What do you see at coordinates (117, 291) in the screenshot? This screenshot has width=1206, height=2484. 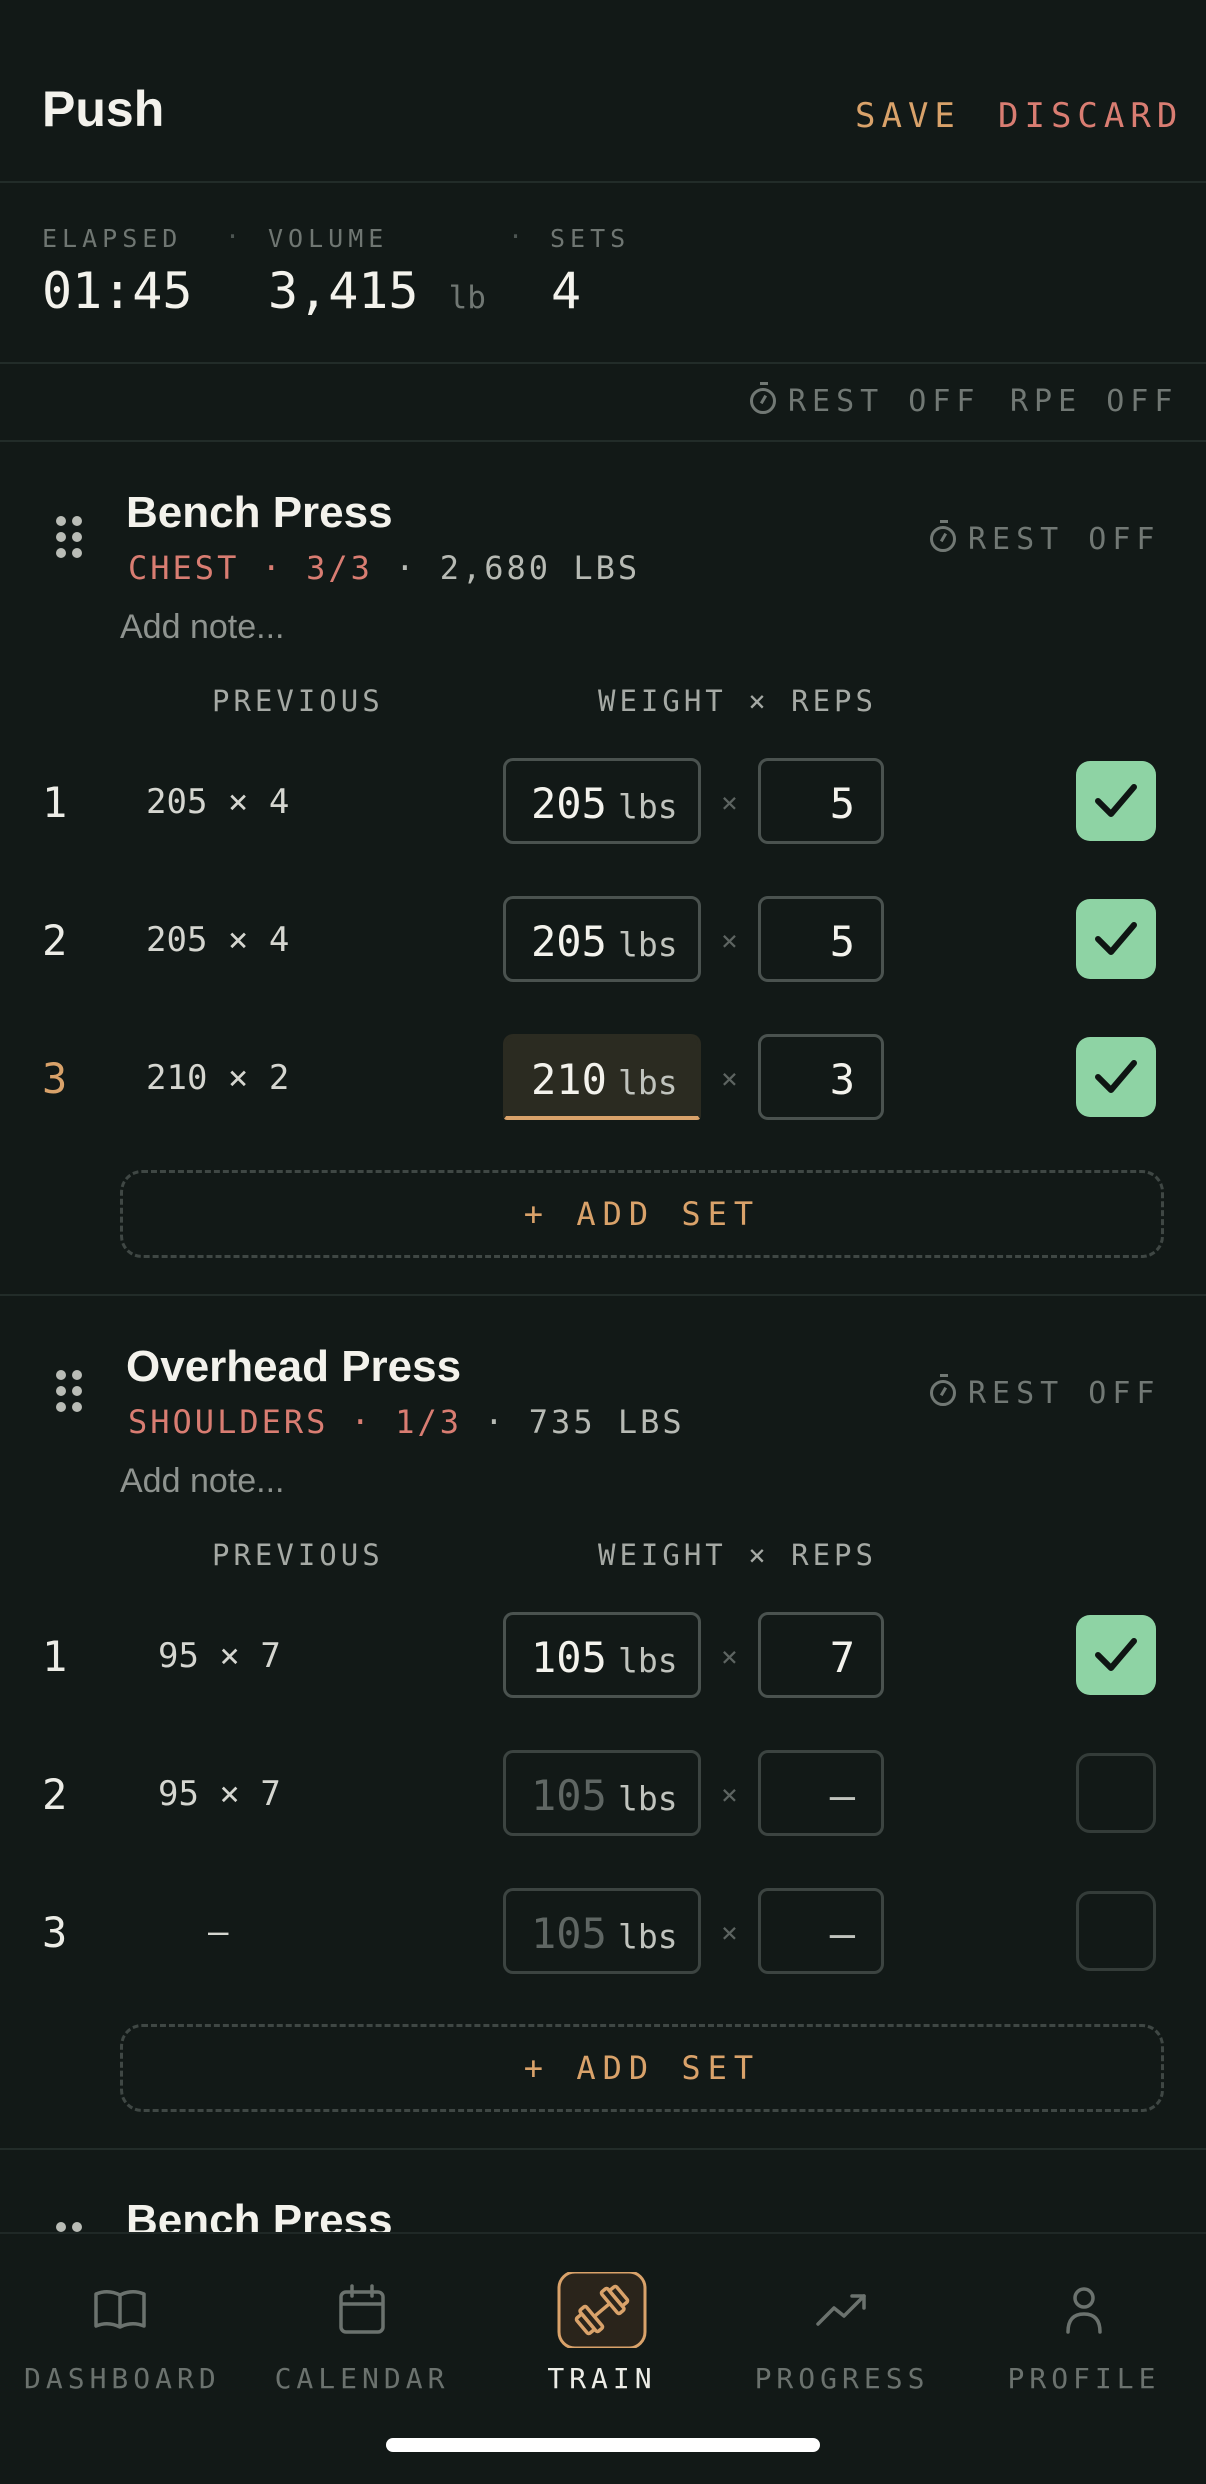 I see `elapsed-value: 01:45` at bounding box center [117, 291].